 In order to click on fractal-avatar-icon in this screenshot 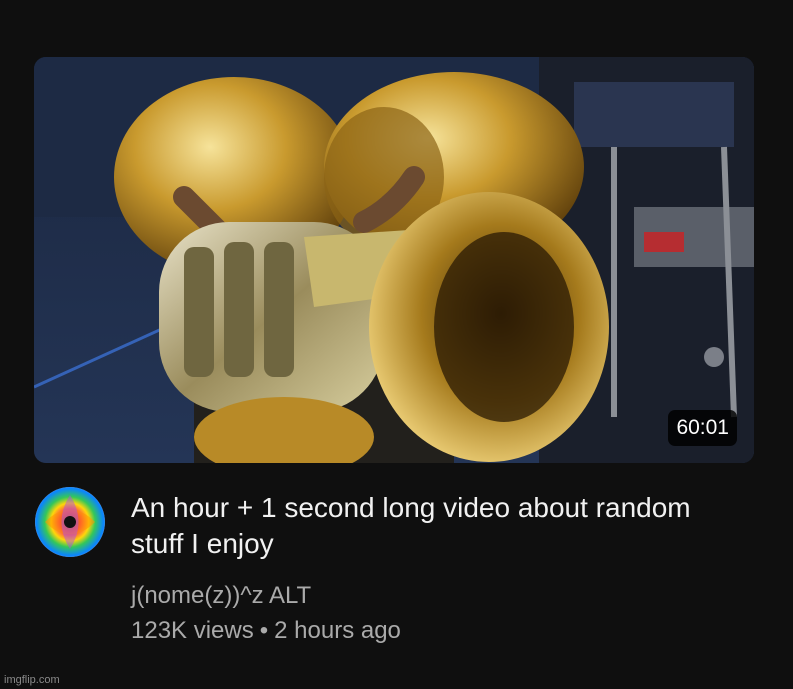, I will do `click(70, 522)`.